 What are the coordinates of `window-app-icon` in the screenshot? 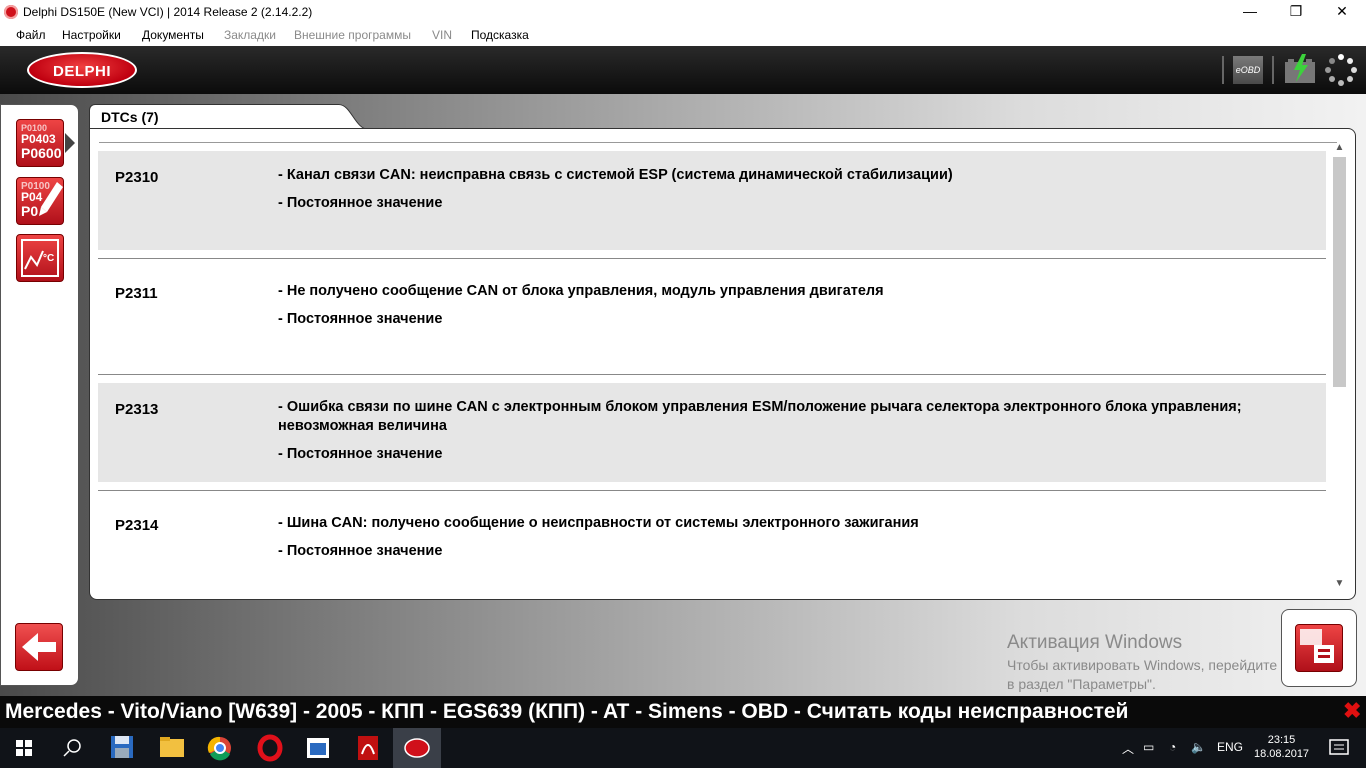 It's located at (318, 748).